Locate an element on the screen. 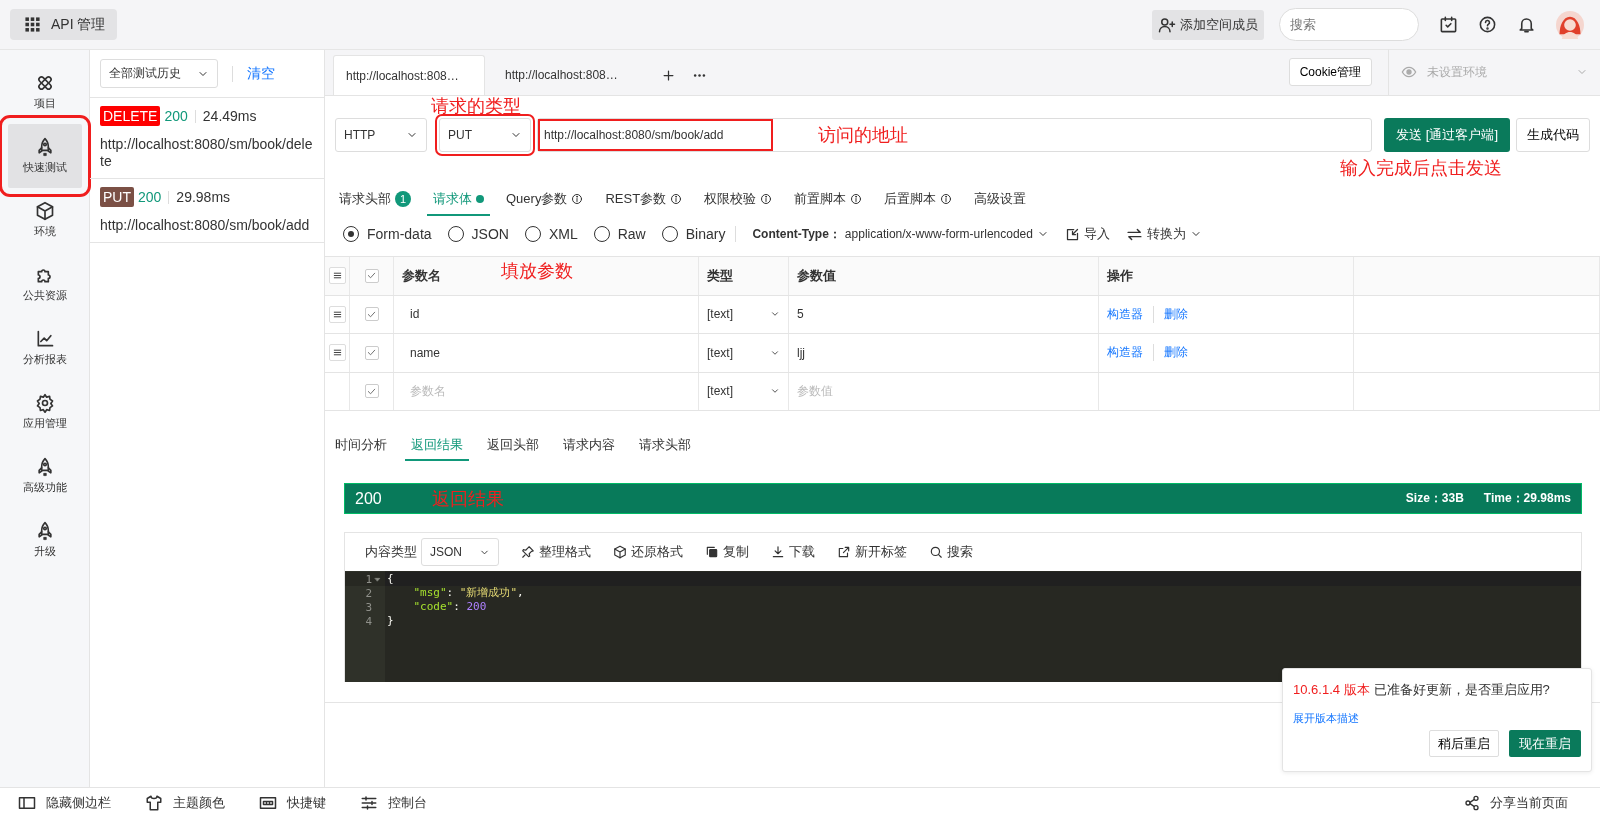 The height and width of the screenshot is (818, 1600). line-number: 2 is located at coordinates (368, 593).